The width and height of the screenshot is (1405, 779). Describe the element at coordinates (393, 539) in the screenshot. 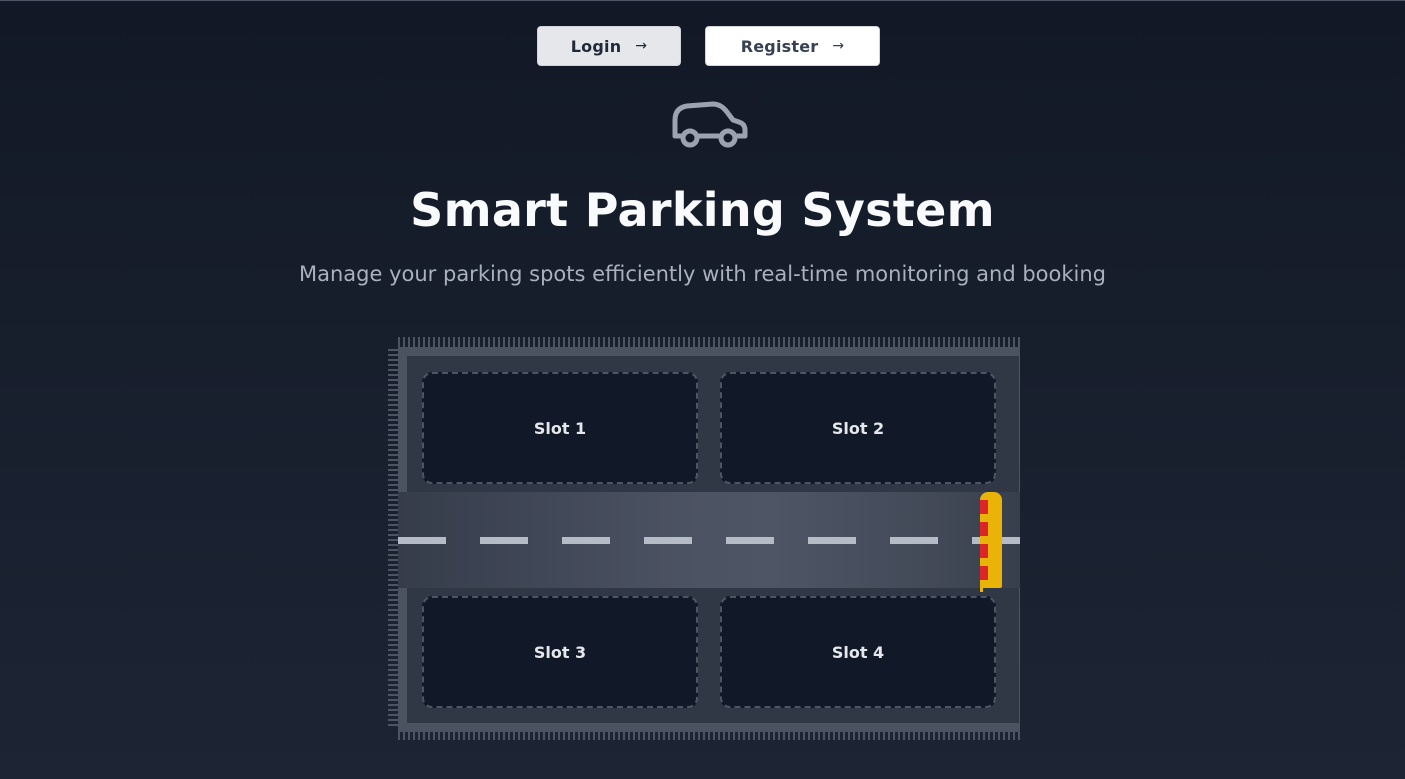

I see `fence-left` at that location.